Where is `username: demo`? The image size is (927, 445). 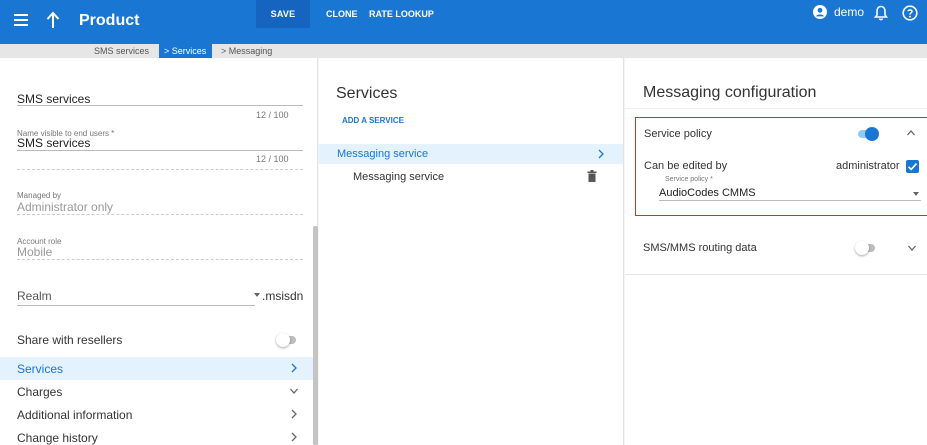
username: demo is located at coordinates (849, 12).